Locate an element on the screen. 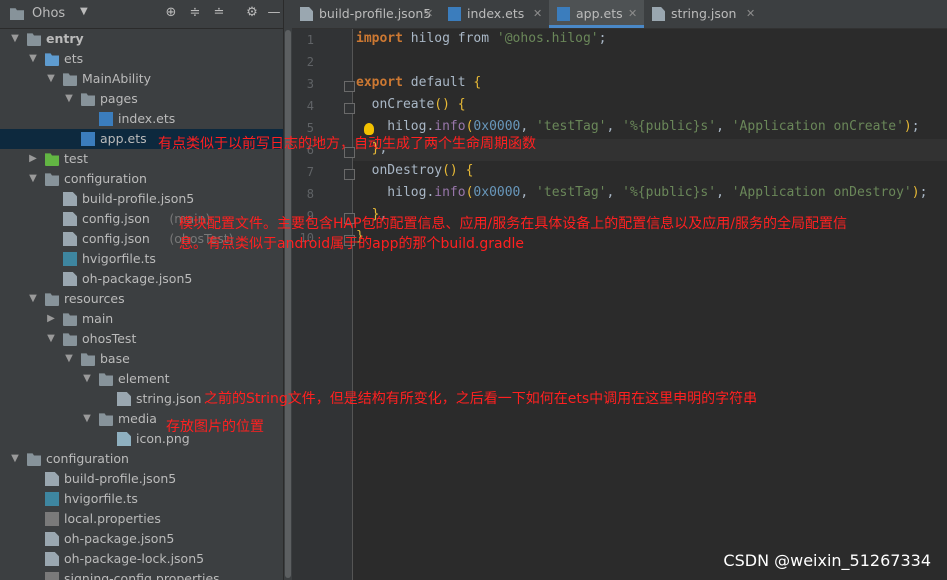 This screenshot has height=580, width=947. tree-item-label: oh-package-lock.json5 is located at coordinates (134, 558).